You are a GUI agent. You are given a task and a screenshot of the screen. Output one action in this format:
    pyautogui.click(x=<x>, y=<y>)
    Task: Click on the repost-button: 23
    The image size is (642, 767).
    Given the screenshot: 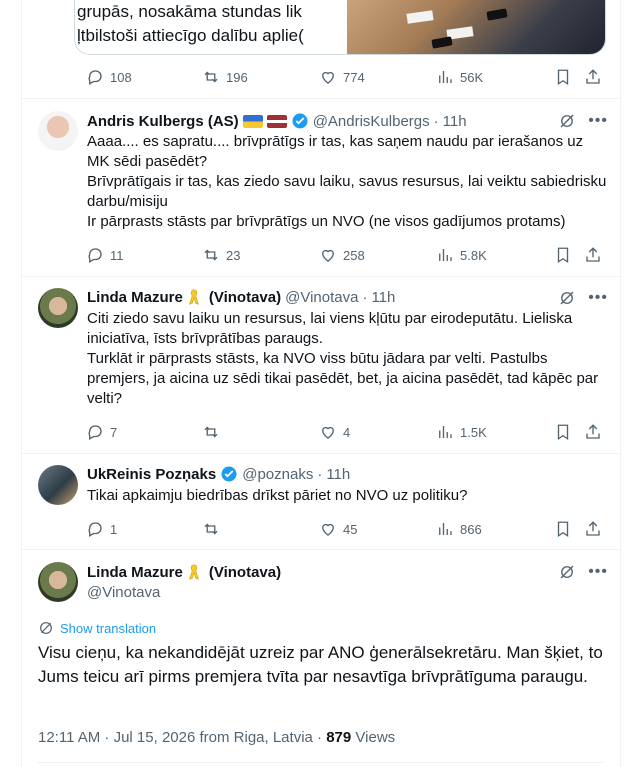 What is the action you would take?
    pyautogui.click(x=221, y=255)
    